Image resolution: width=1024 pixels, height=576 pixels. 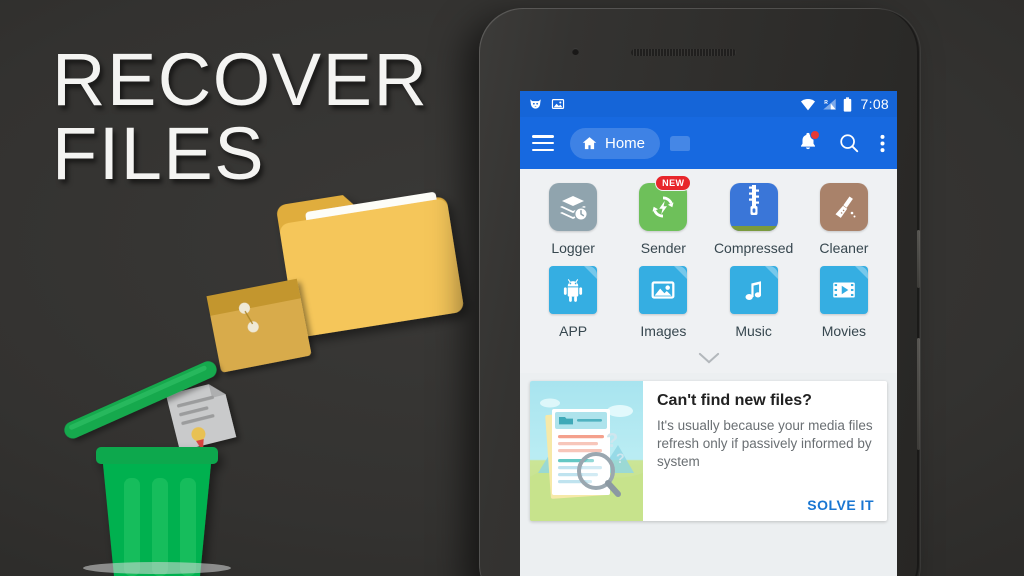 I want to click on promo-card-title: Can't find new files?, so click(x=734, y=400).